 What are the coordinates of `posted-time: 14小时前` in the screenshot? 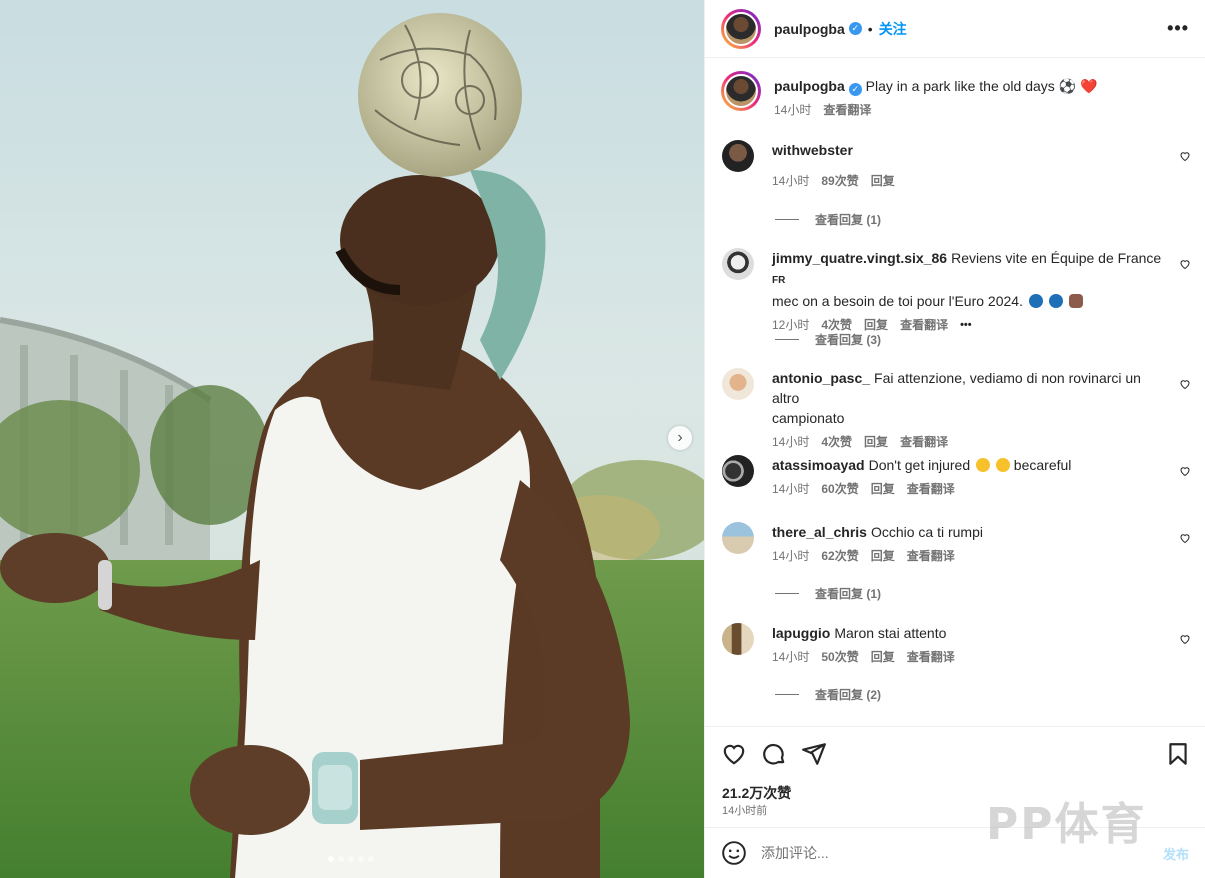 It's located at (745, 811).